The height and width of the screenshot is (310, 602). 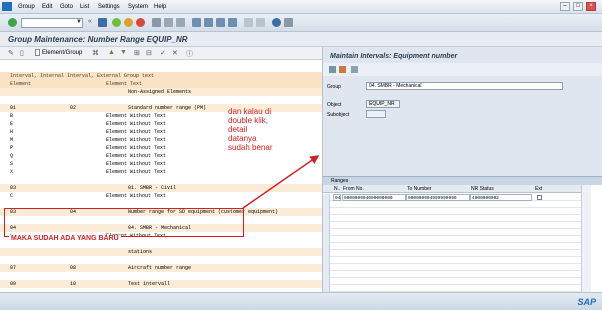 I want to click on delete-icon: ✕, so click(x=175, y=53).